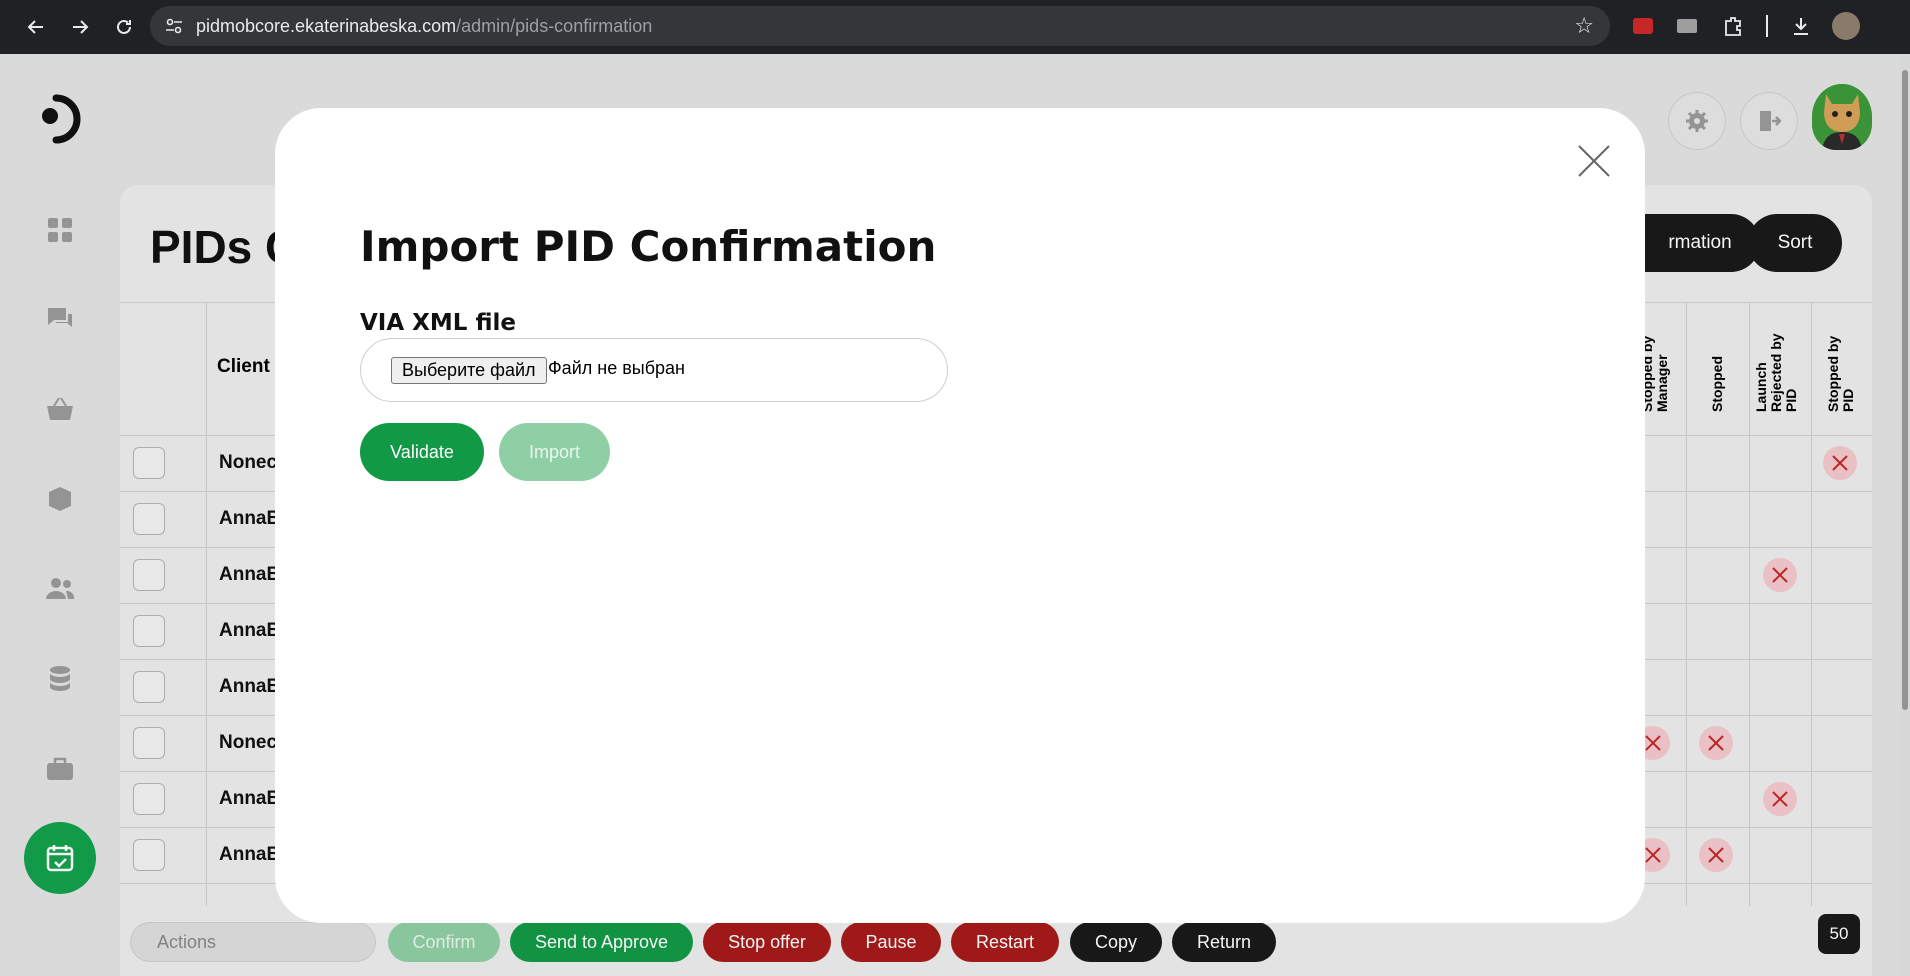  Describe the element at coordinates (124, 27) in the screenshot. I see `reload-icon` at that location.